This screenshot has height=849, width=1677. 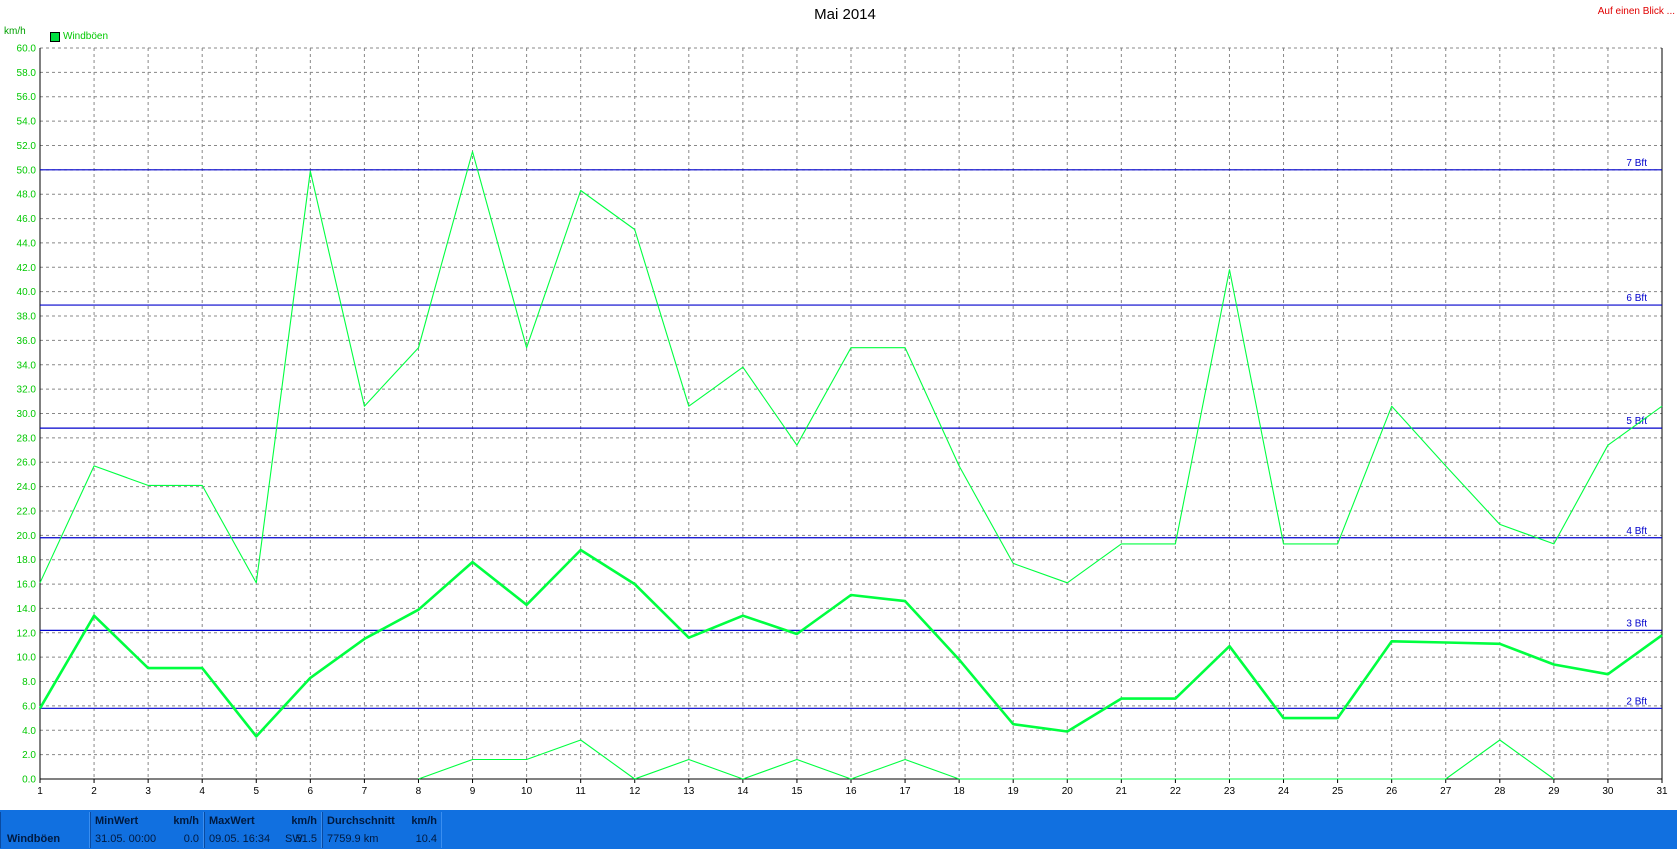 I want to click on series-line-min, so click(x=986, y=759).